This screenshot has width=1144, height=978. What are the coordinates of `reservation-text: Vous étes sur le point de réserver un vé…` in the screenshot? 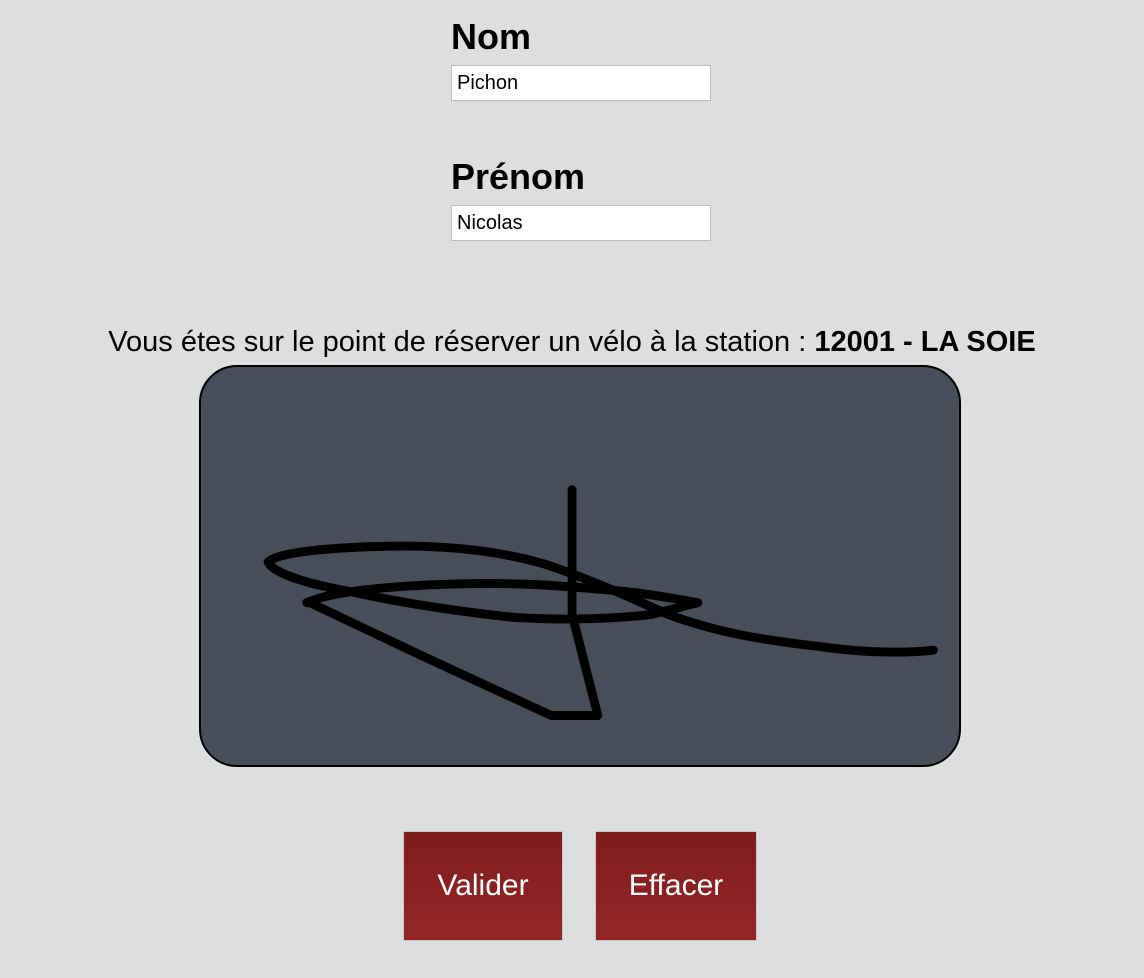 It's located at (461, 342).